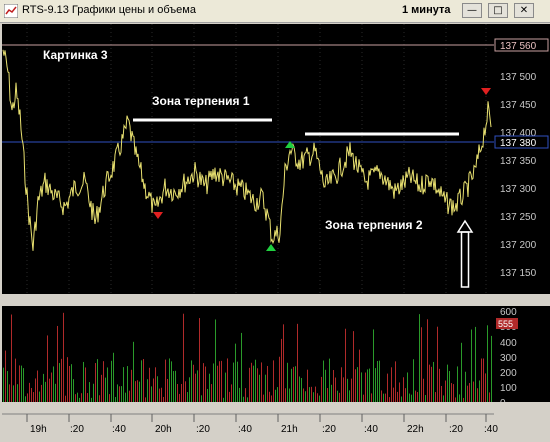 The width and height of the screenshot is (550, 442). What do you see at coordinates (275, 422) in the screenshot?
I see `time-axis-panel` at bounding box center [275, 422].